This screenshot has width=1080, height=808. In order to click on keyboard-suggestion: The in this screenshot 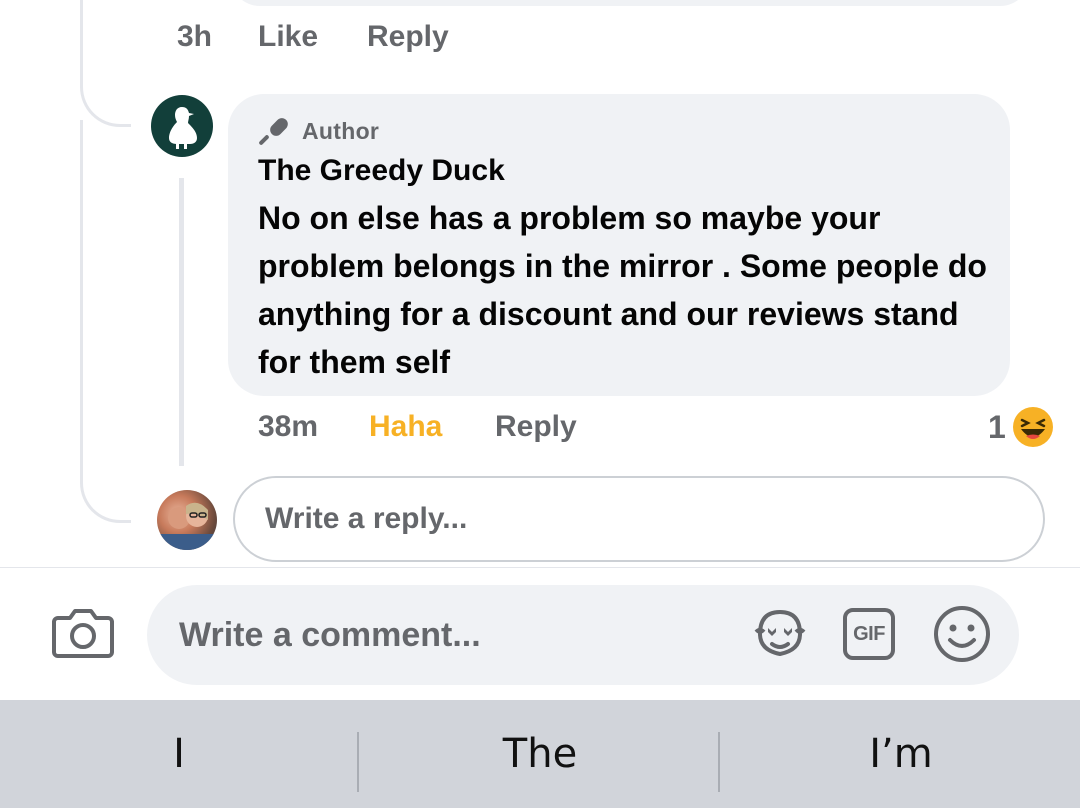, I will do `click(540, 754)`.